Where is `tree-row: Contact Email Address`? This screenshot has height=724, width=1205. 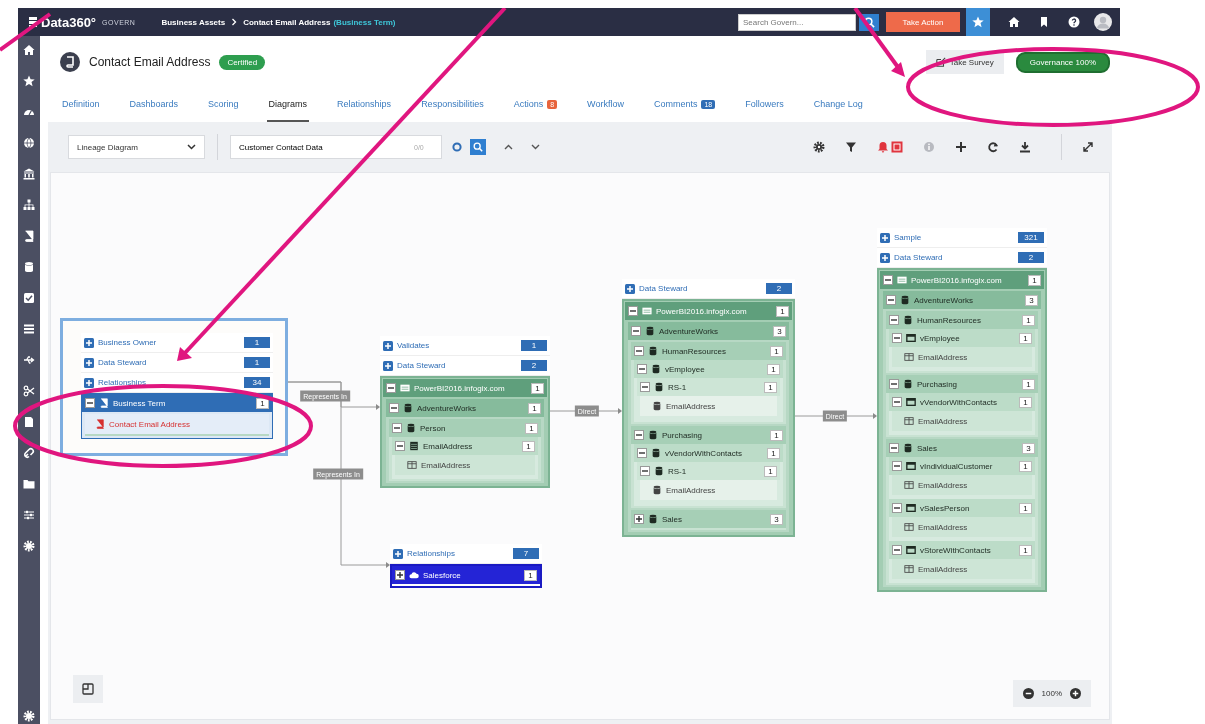 tree-row: Contact Email Address is located at coordinates (177, 424).